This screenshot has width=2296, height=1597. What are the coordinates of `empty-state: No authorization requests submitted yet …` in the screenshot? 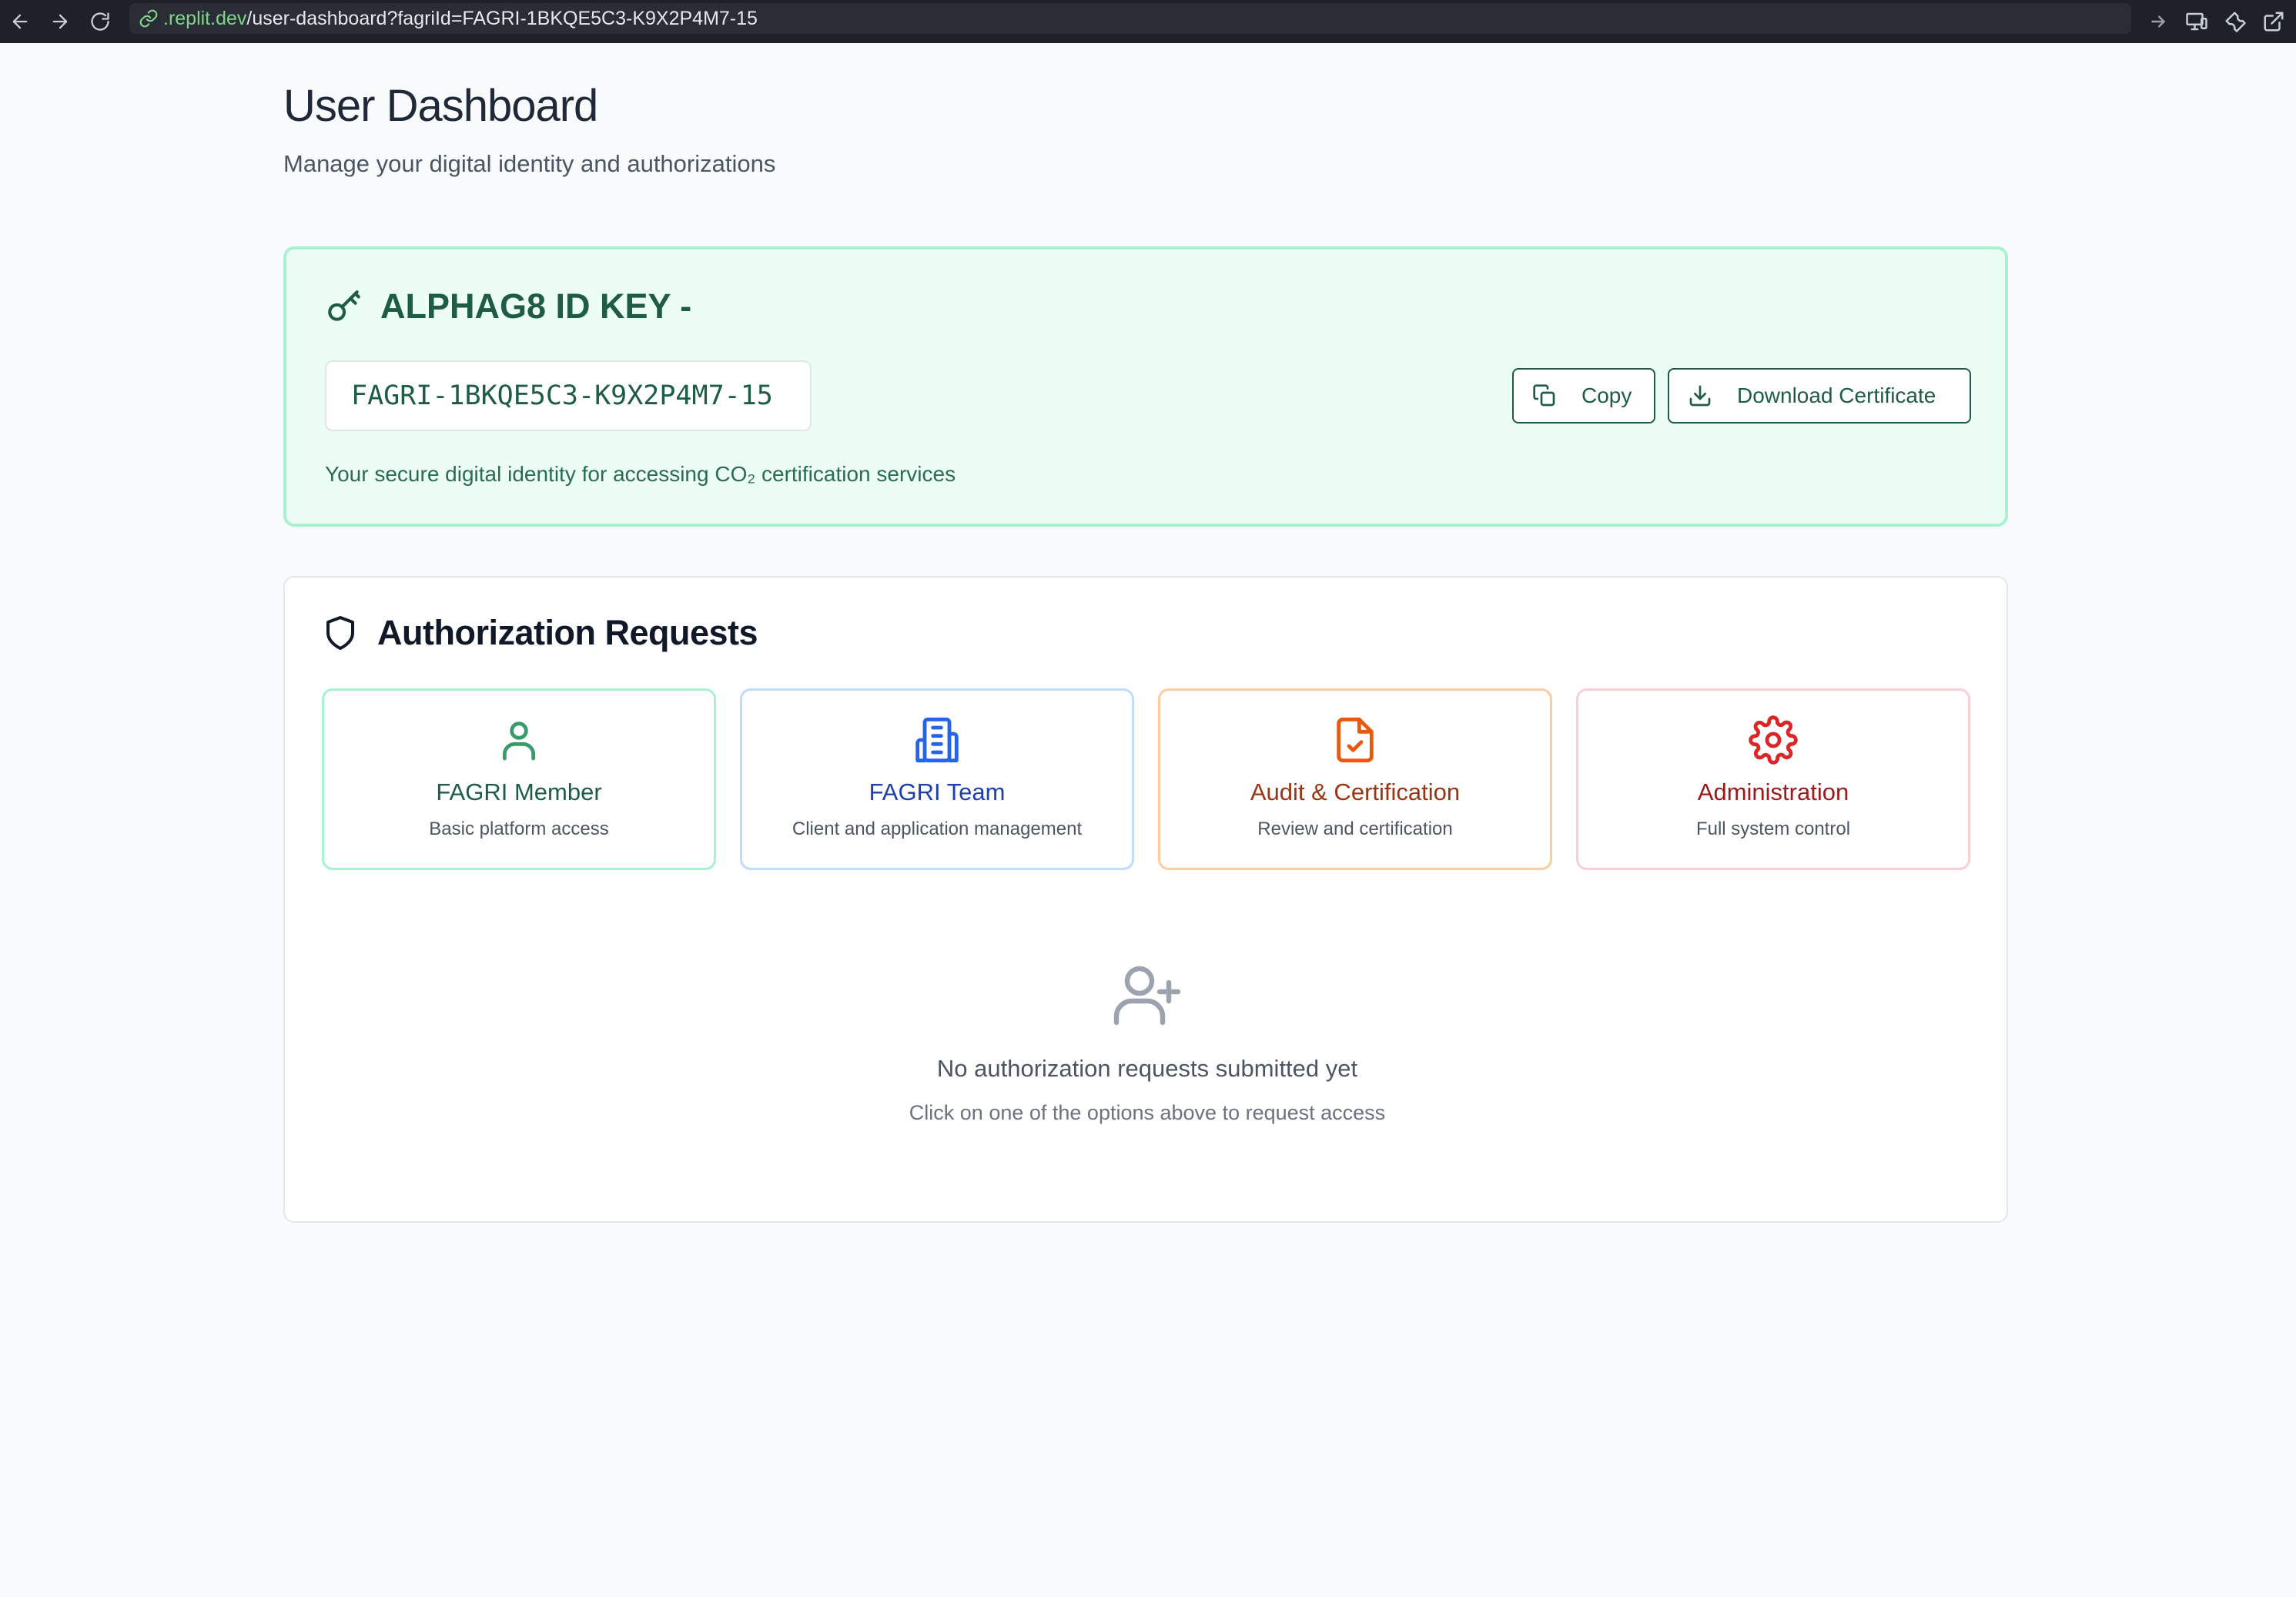 It's located at (1147, 1041).